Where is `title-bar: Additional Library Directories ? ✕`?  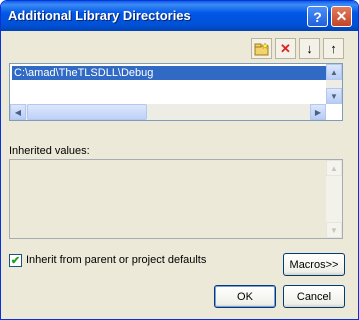 title-bar: Additional Library Directories ? ✕ is located at coordinates (179, 16).